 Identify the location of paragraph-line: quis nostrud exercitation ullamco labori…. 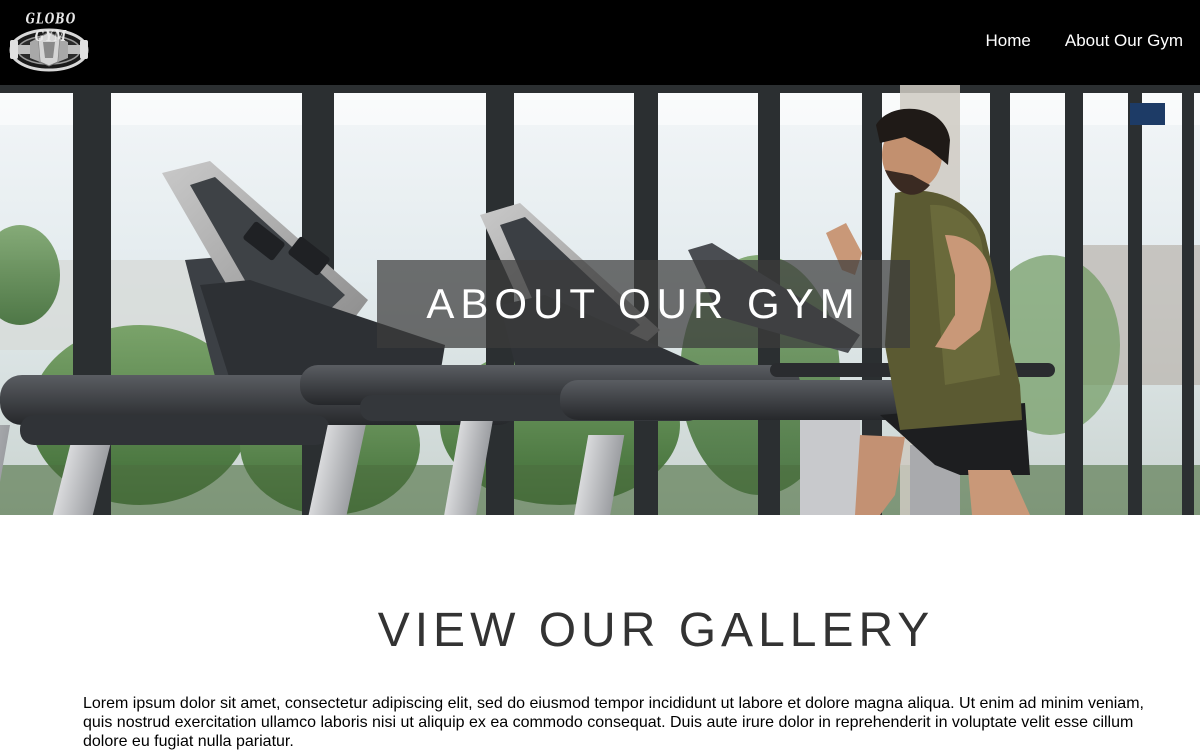
(608, 722).